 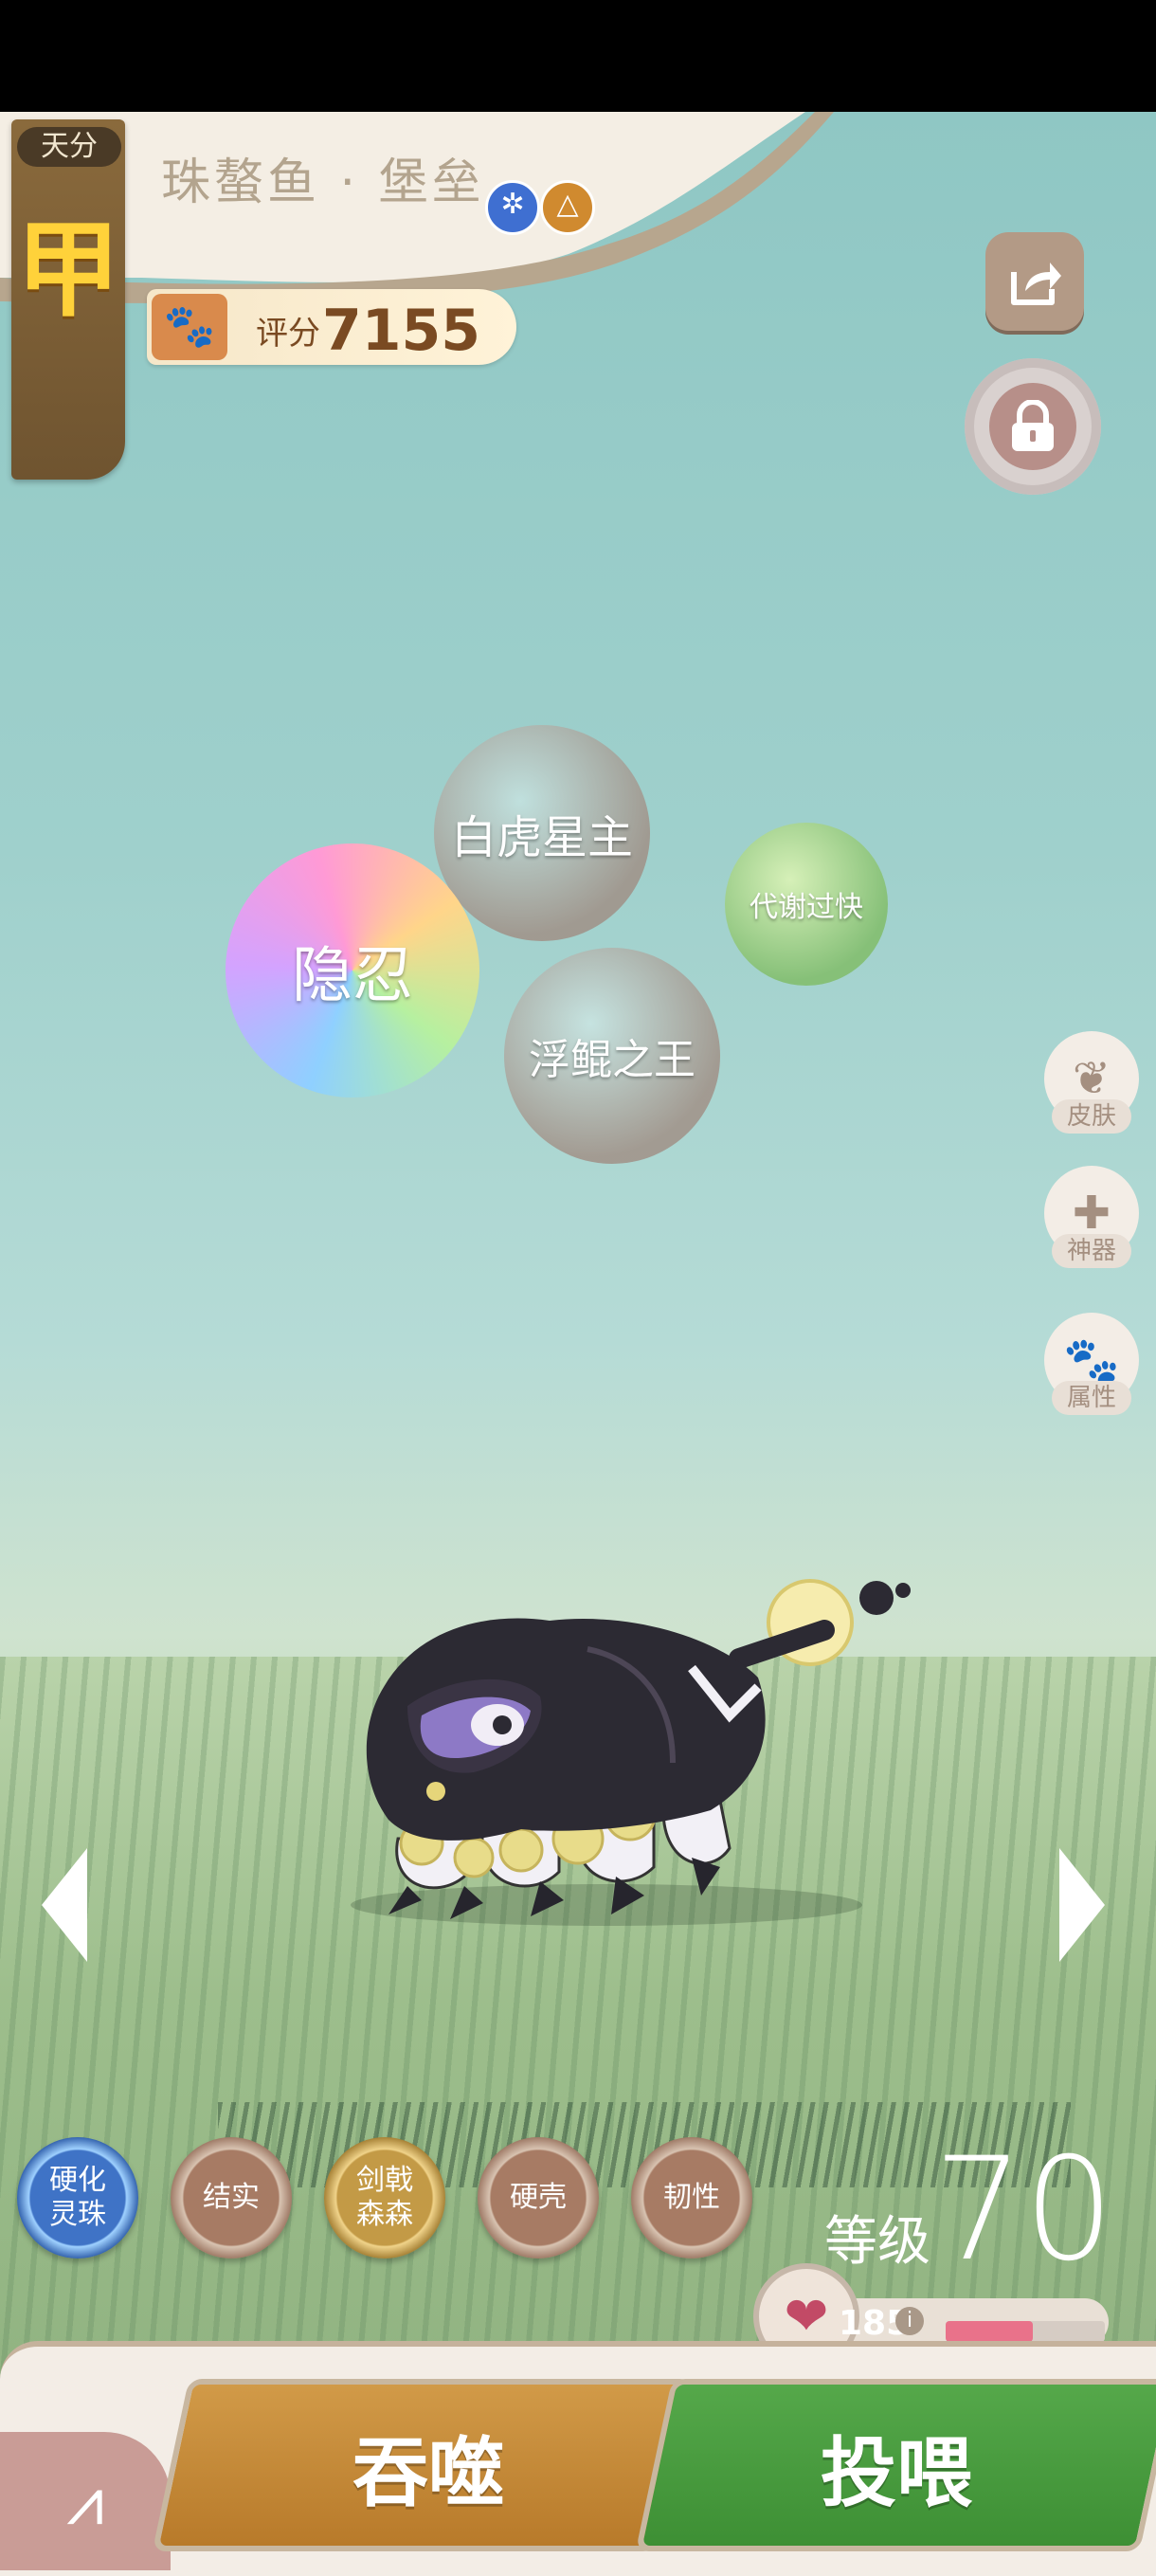 What do you see at coordinates (896, 2473) in the screenshot?
I see `feed-label: 投喂` at bounding box center [896, 2473].